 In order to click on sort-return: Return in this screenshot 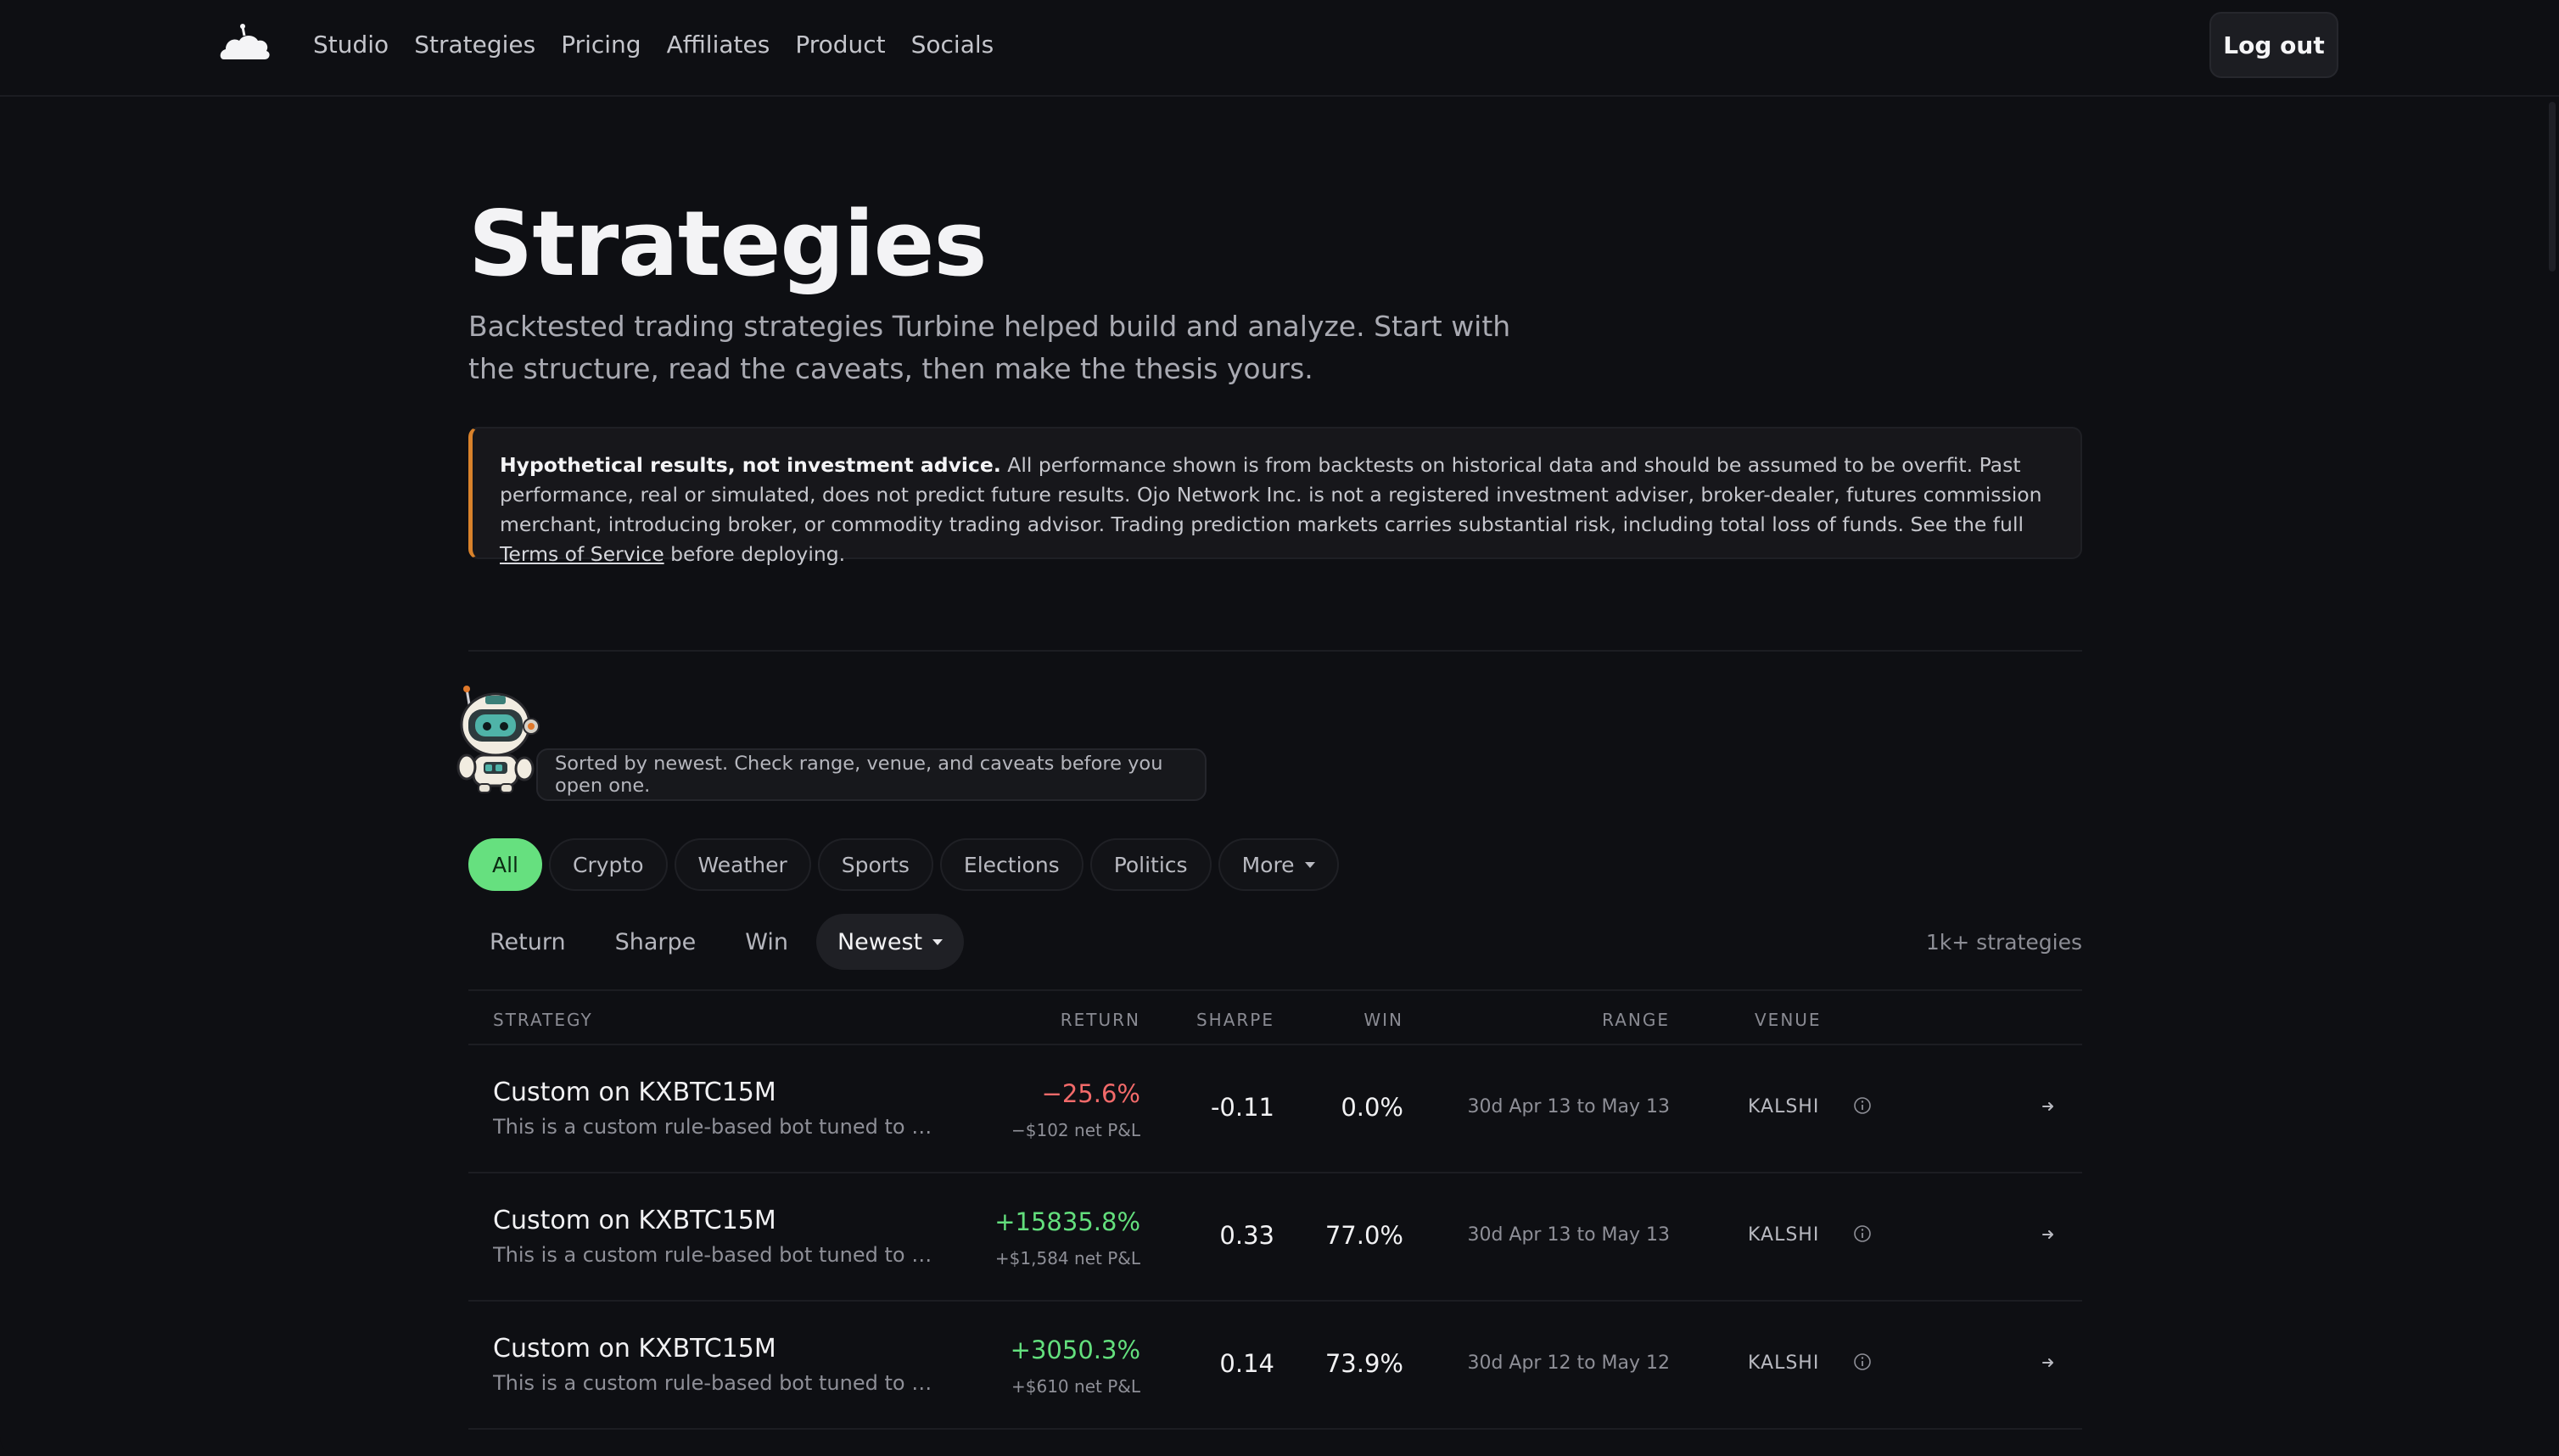, I will do `click(527, 942)`.